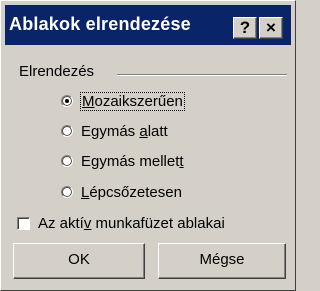  Describe the element at coordinates (79, 261) in the screenshot. I see `ok-button: OK` at that location.